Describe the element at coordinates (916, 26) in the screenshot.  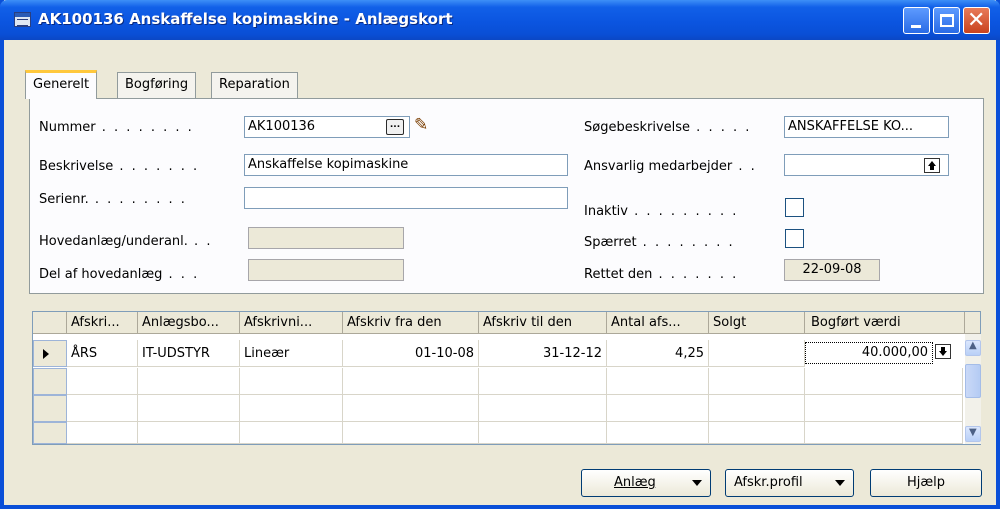
I see `minimize-icon` at that location.